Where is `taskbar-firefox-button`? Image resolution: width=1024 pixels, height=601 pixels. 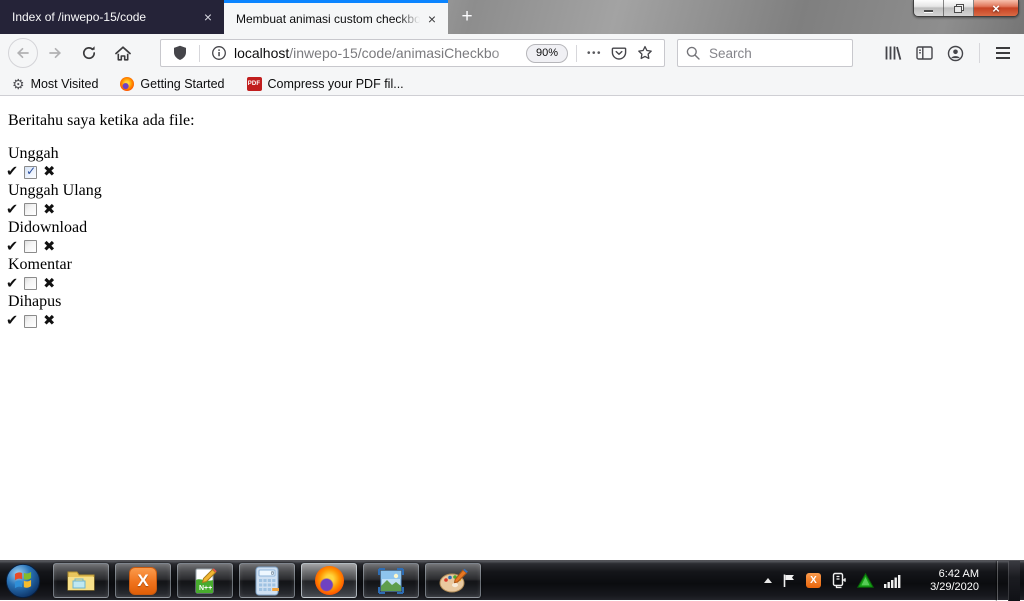
taskbar-firefox-button is located at coordinates (329, 580).